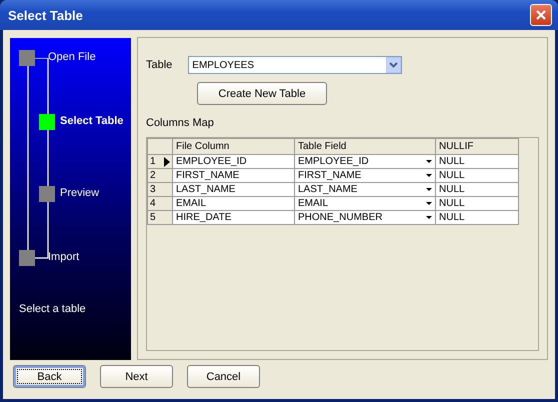 The image size is (558, 402). What do you see at coordinates (160, 161) in the screenshot?
I see `row-header: 1` at bounding box center [160, 161].